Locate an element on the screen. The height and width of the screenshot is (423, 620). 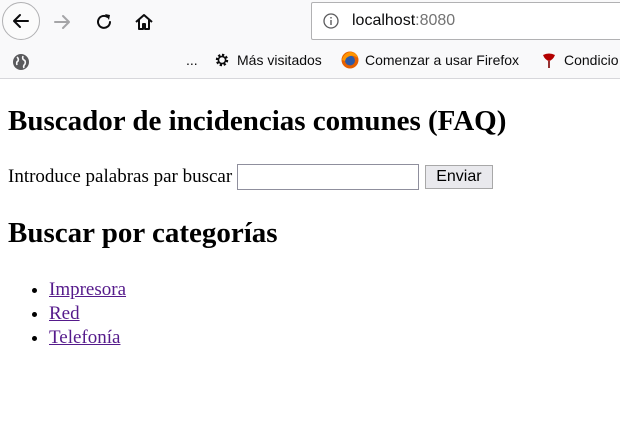
categories-heading: Buscar por categorías is located at coordinates (143, 233).